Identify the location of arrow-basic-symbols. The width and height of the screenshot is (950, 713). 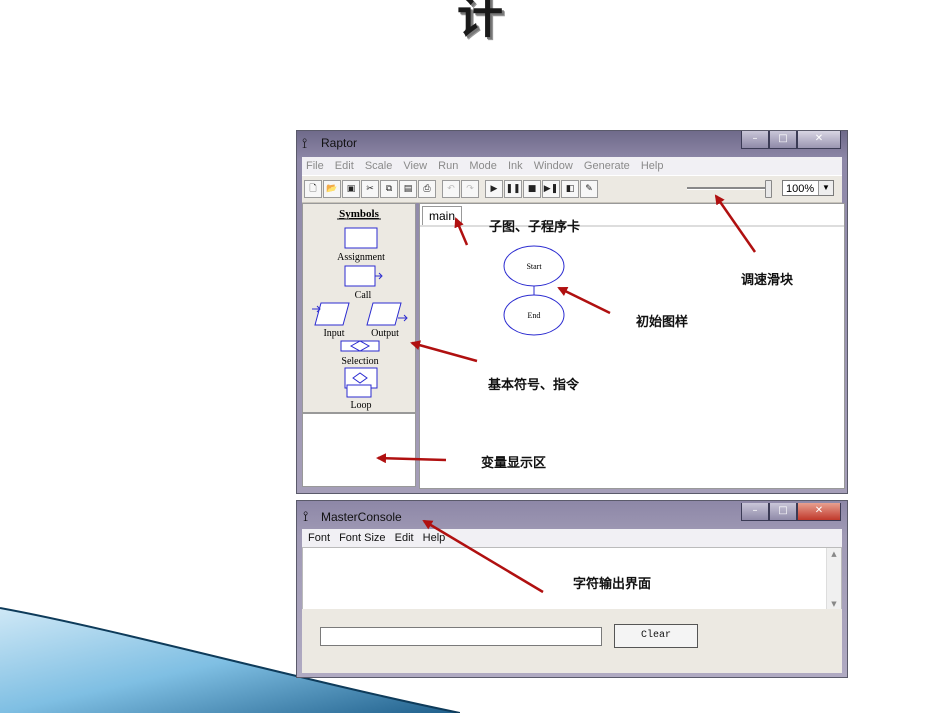
(444, 351).